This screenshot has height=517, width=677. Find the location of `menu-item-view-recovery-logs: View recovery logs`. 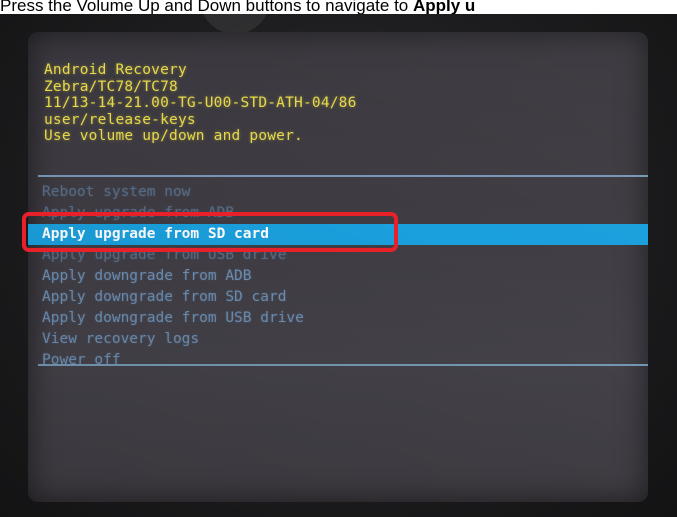

menu-item-view-recovery-logs: View recovery logs is located at coordinates (338, 339).